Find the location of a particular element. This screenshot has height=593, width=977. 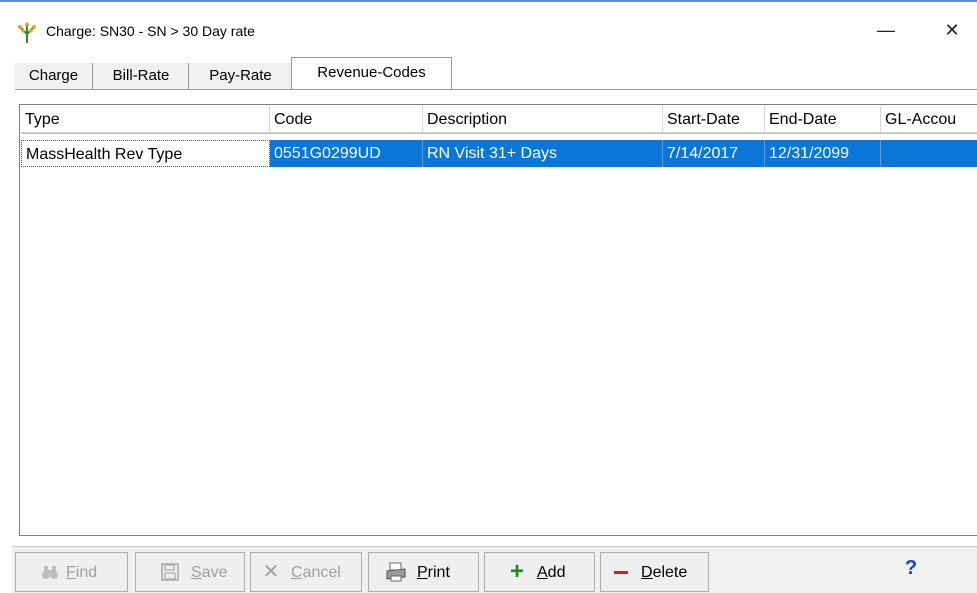

cancel-label: ancel is located at coordinates (321, 572).